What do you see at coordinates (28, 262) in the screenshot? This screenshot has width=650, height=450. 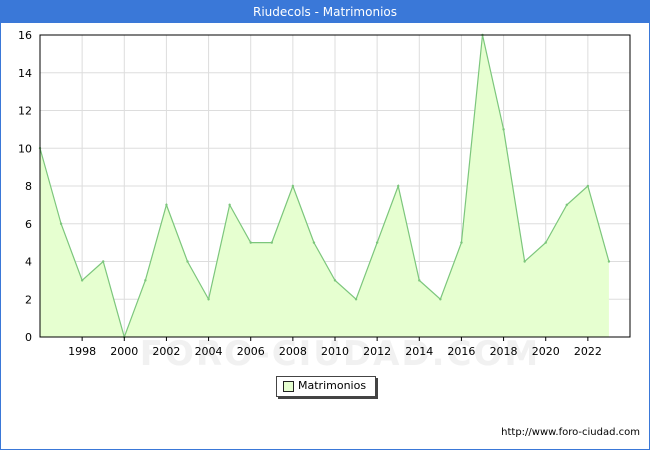 I see `y-tick-label: 4` at bounding box center [28, 262].